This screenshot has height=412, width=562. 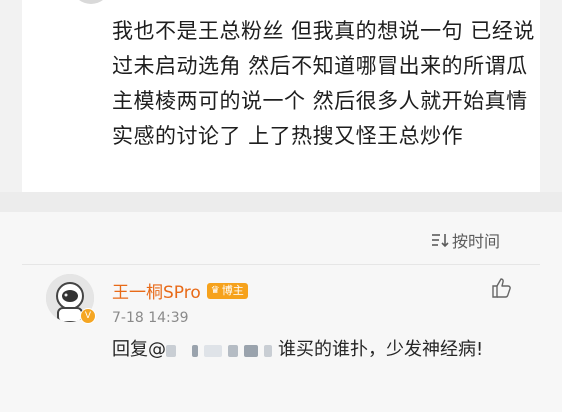 I want to click on reply-prefix: 回复@, so click(x=139, y=349).